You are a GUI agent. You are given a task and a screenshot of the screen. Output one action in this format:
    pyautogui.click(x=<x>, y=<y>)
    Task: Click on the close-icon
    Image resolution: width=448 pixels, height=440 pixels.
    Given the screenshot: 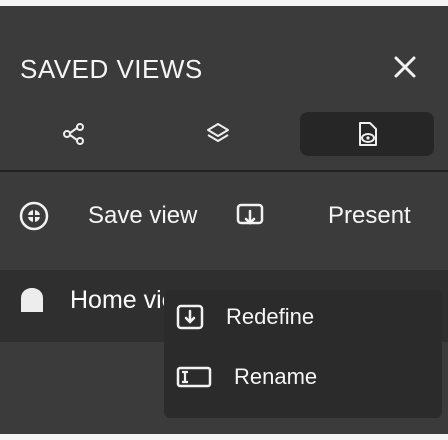 What is the action you would take?
    pyautogui.click(x=405, y=67)
    